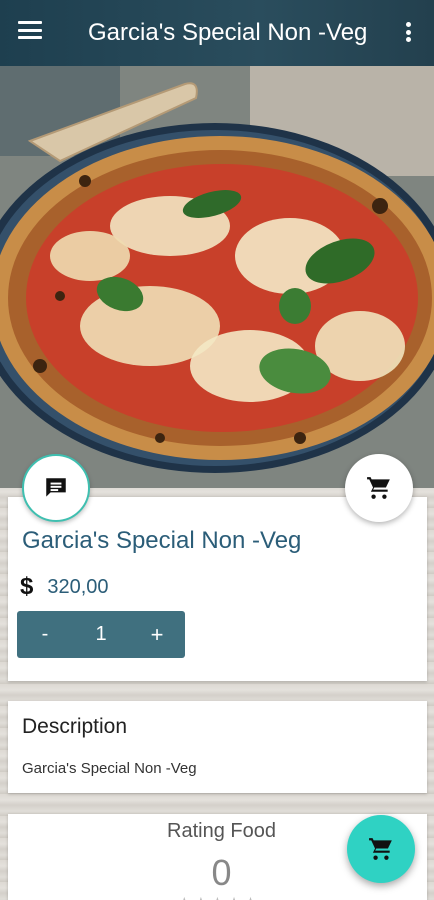 The width and height of the screenshot is (434, 900). What do you see at coordinates (408, 34) in the screenshot?
I see `more-vert-icon` at bounding box center [408, 34].